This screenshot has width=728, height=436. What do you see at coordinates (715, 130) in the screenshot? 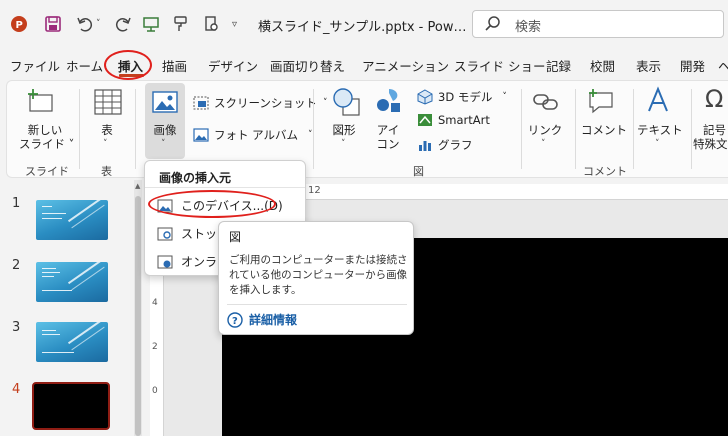
I see `symbols-button-line1: 記号` at bounding box center [715, 130].